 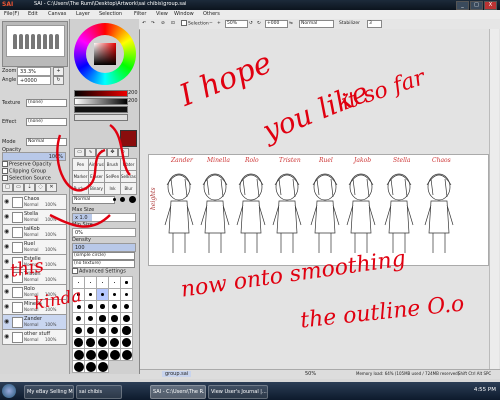 I want to click on character-label: Stella, so click(x=402, y=160).